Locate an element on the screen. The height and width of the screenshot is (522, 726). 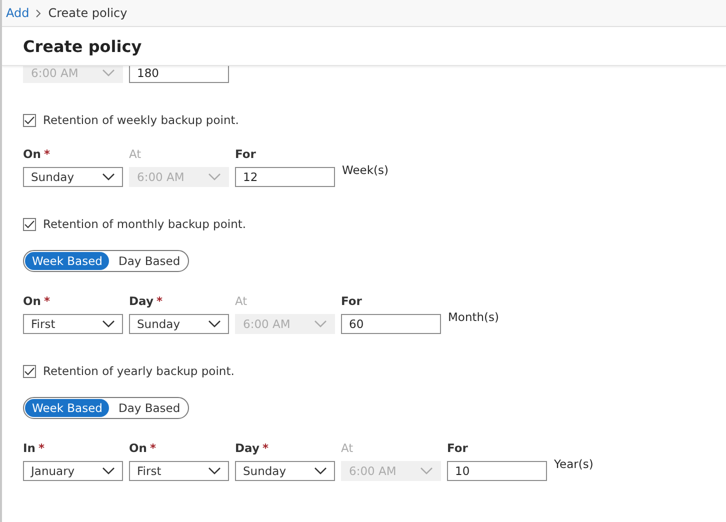
input-field: 12 is located at coordinates (285, 177).